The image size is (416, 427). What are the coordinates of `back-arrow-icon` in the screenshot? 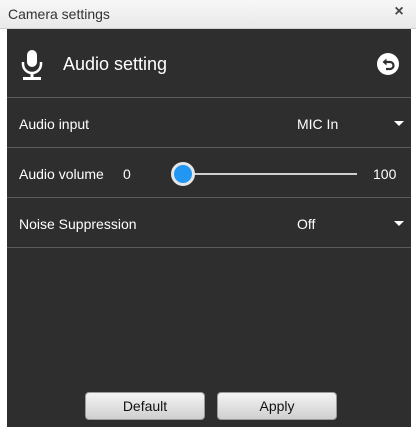 It's located at (388, 64).